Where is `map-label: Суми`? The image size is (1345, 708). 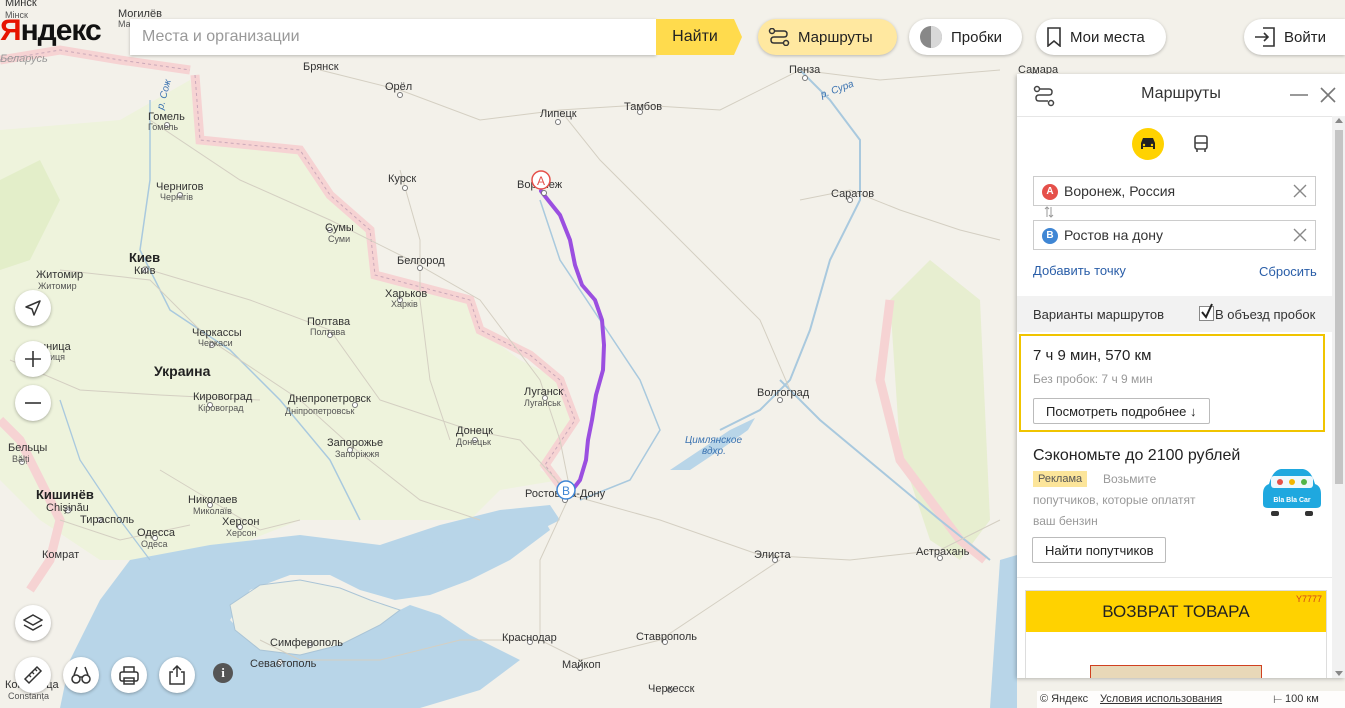
map-label: Суми is located at coordinates (339, 239).